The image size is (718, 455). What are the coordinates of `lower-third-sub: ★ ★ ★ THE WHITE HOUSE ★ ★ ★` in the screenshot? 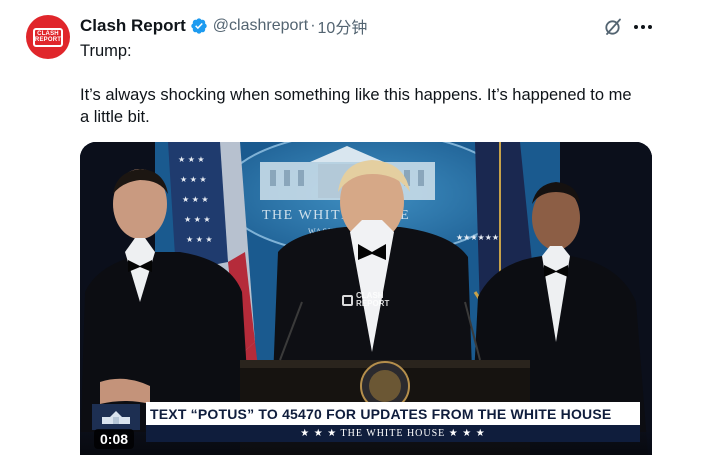 It's located at (393, 433).